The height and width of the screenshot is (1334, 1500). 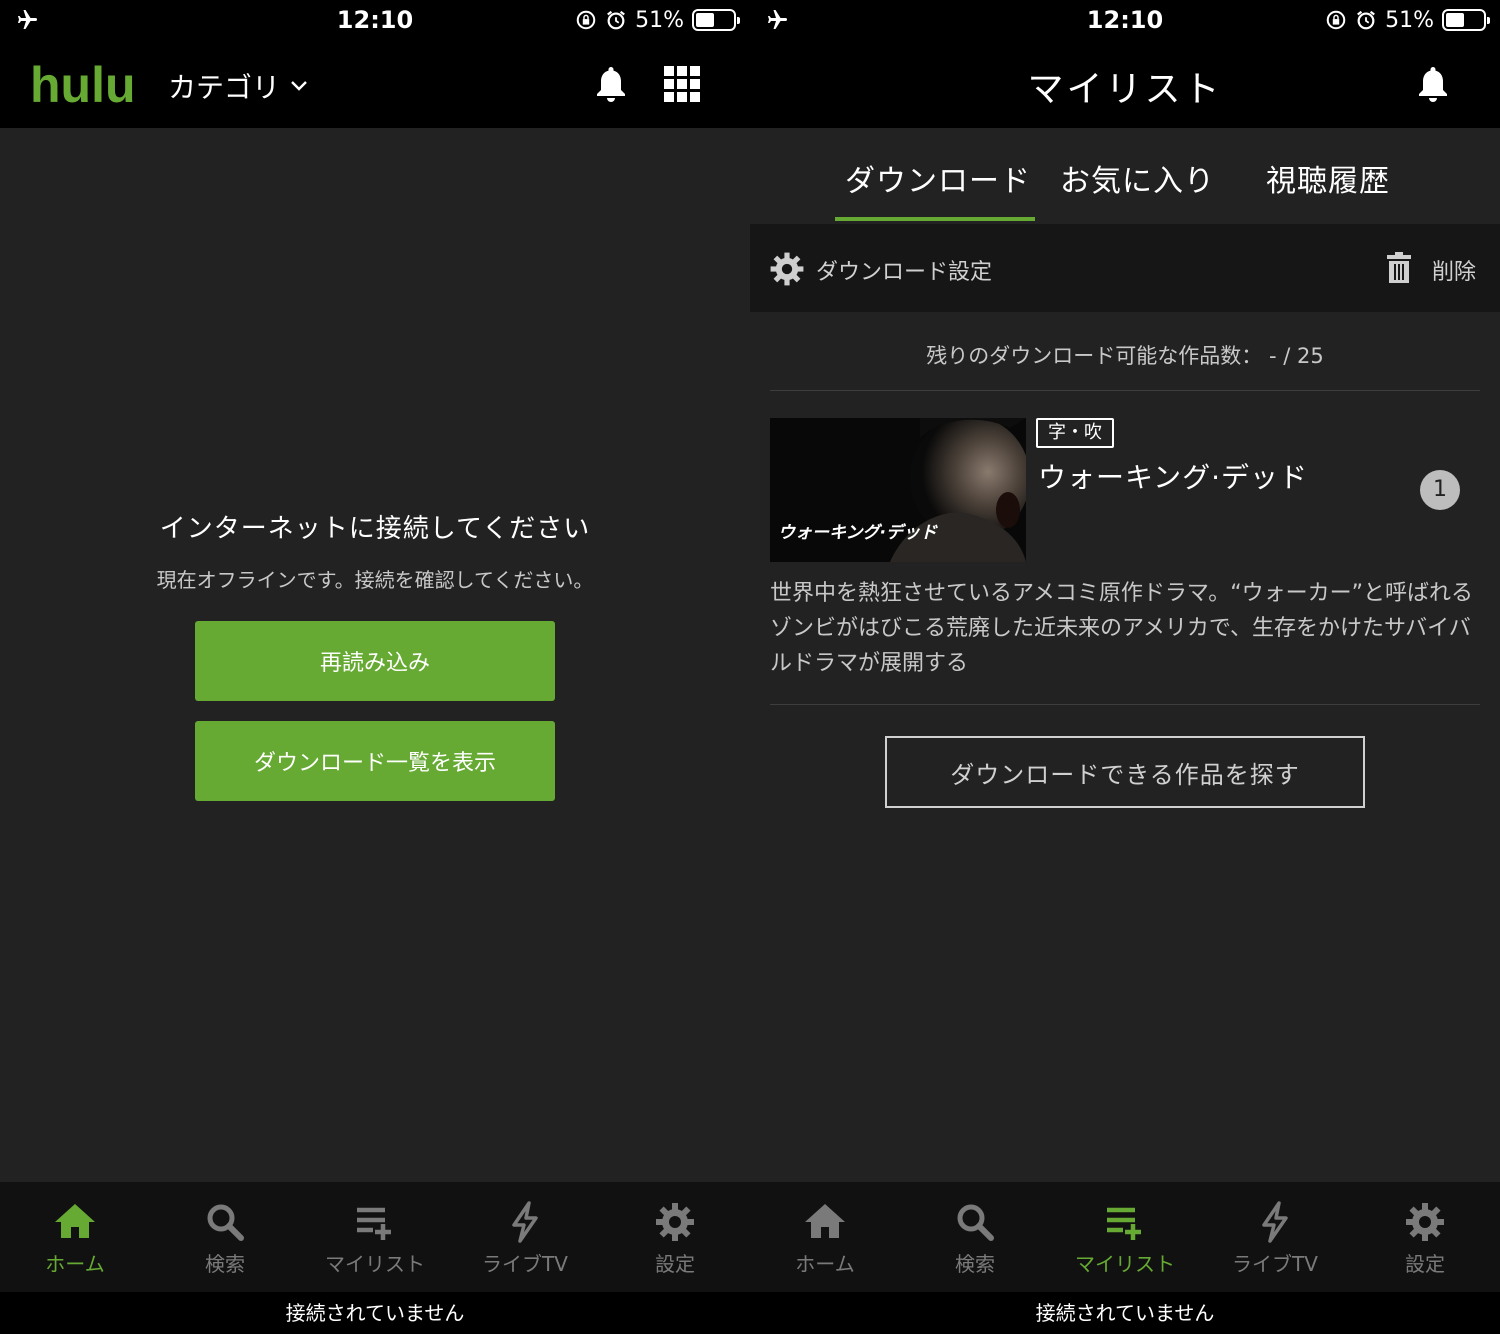 I want to click on offline-title: インターネットに接続してください, so click(x=375, y=529).